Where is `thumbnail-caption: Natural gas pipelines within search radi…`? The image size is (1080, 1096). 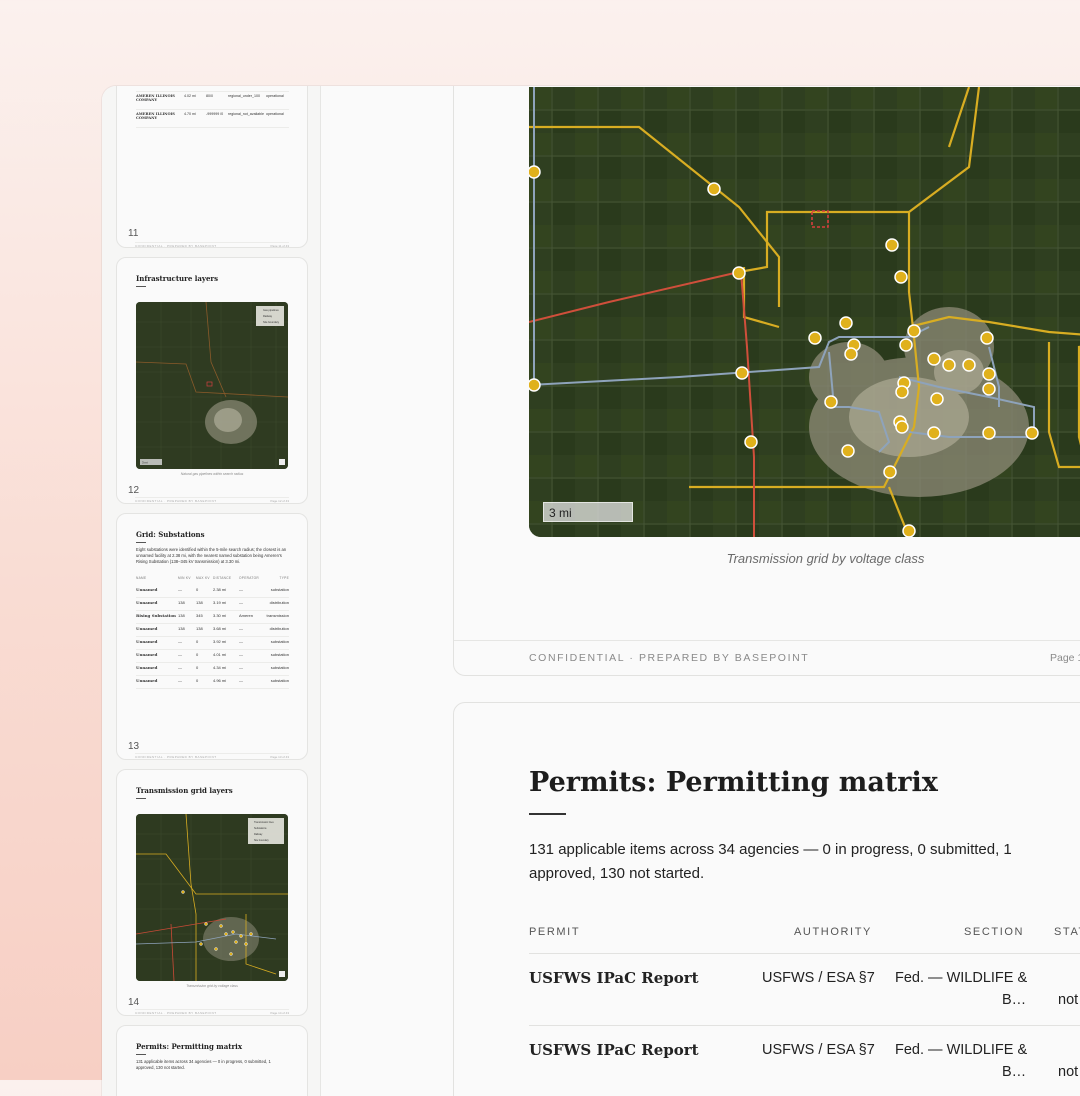
thumbnail-caption: Natural gas pipelines within search radi… is located at coordinates (212, 474).